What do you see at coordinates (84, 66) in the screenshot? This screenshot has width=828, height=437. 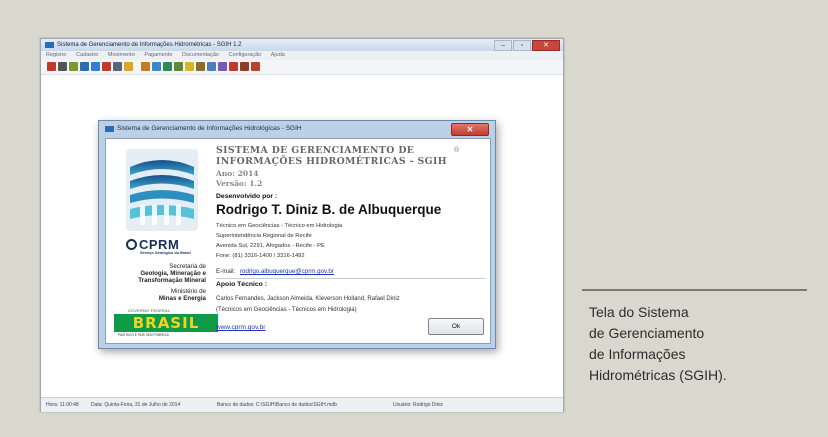 I see `chart-icon` at bounding box center [84, 66].